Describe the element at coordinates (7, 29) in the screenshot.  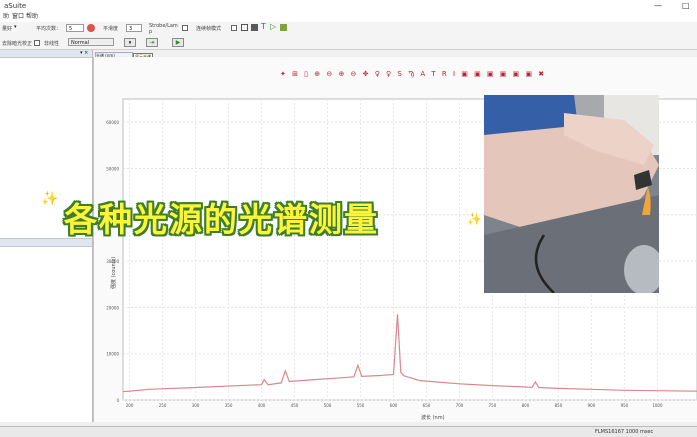
I see `mode-label: 量好` at that location.